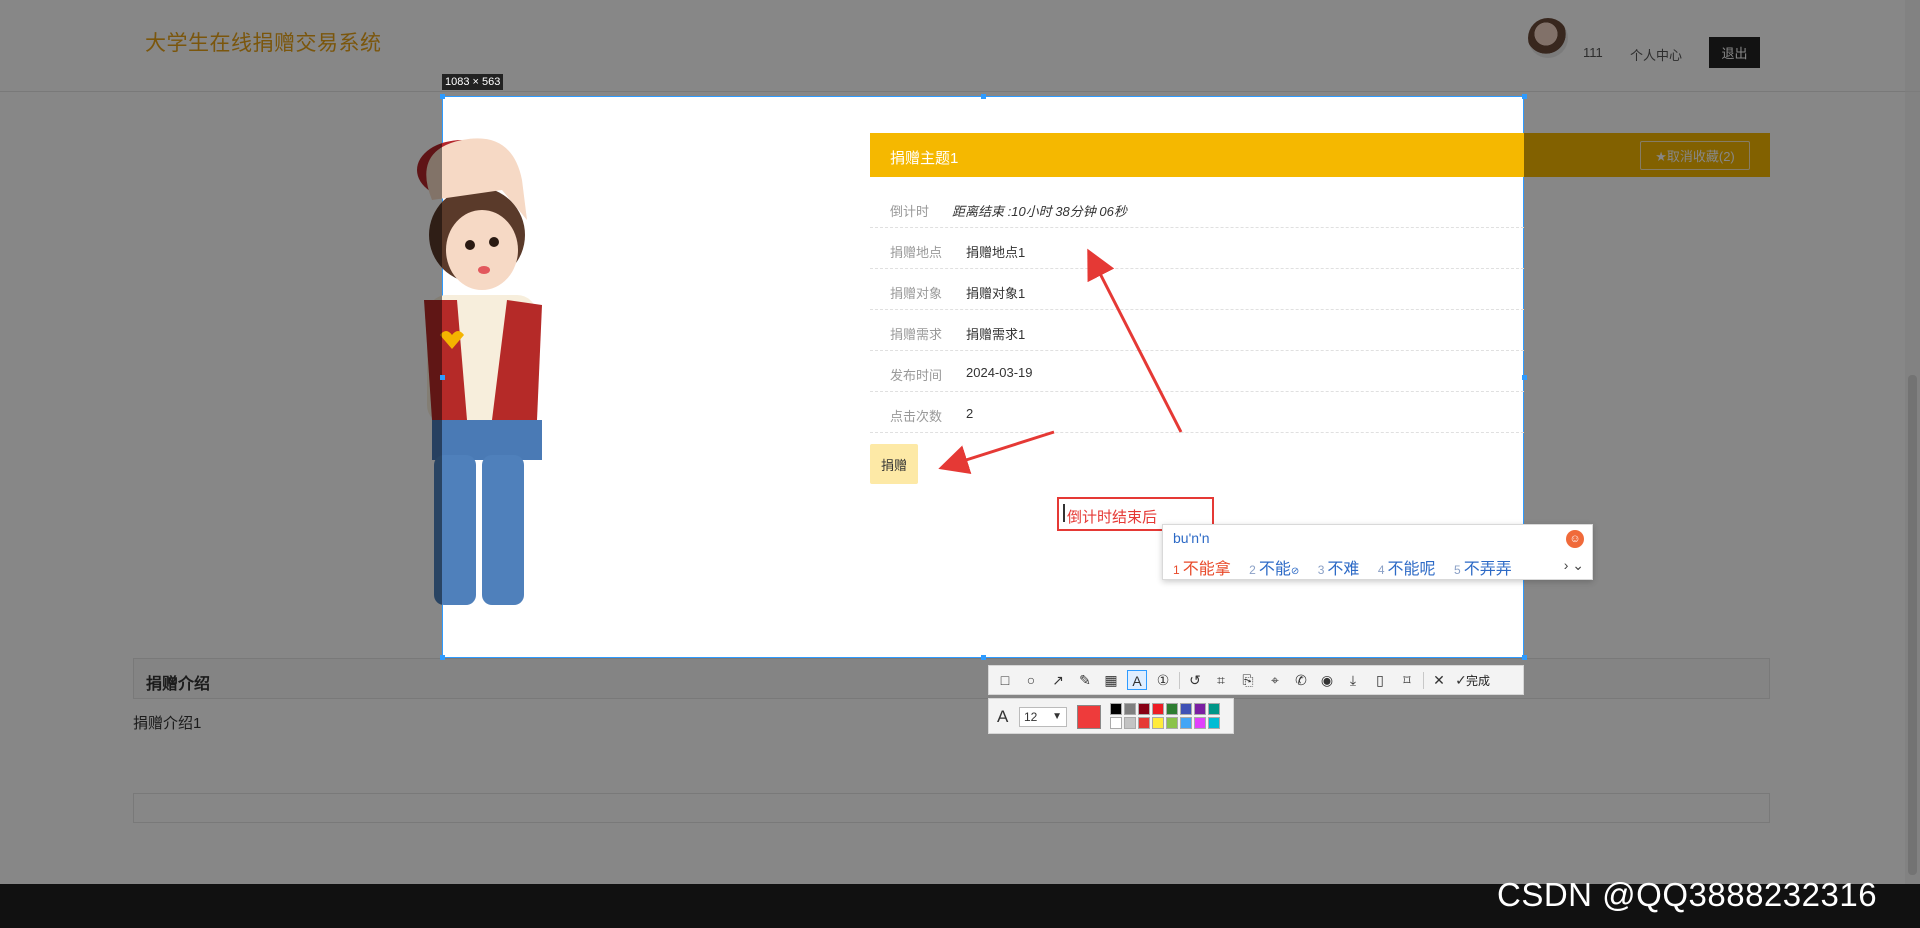 The image size is (1920, 928). Describe the element at coordinates (1221, 680) in the screenshot. I see `ocr-tool-icon: ⌗` at that location.